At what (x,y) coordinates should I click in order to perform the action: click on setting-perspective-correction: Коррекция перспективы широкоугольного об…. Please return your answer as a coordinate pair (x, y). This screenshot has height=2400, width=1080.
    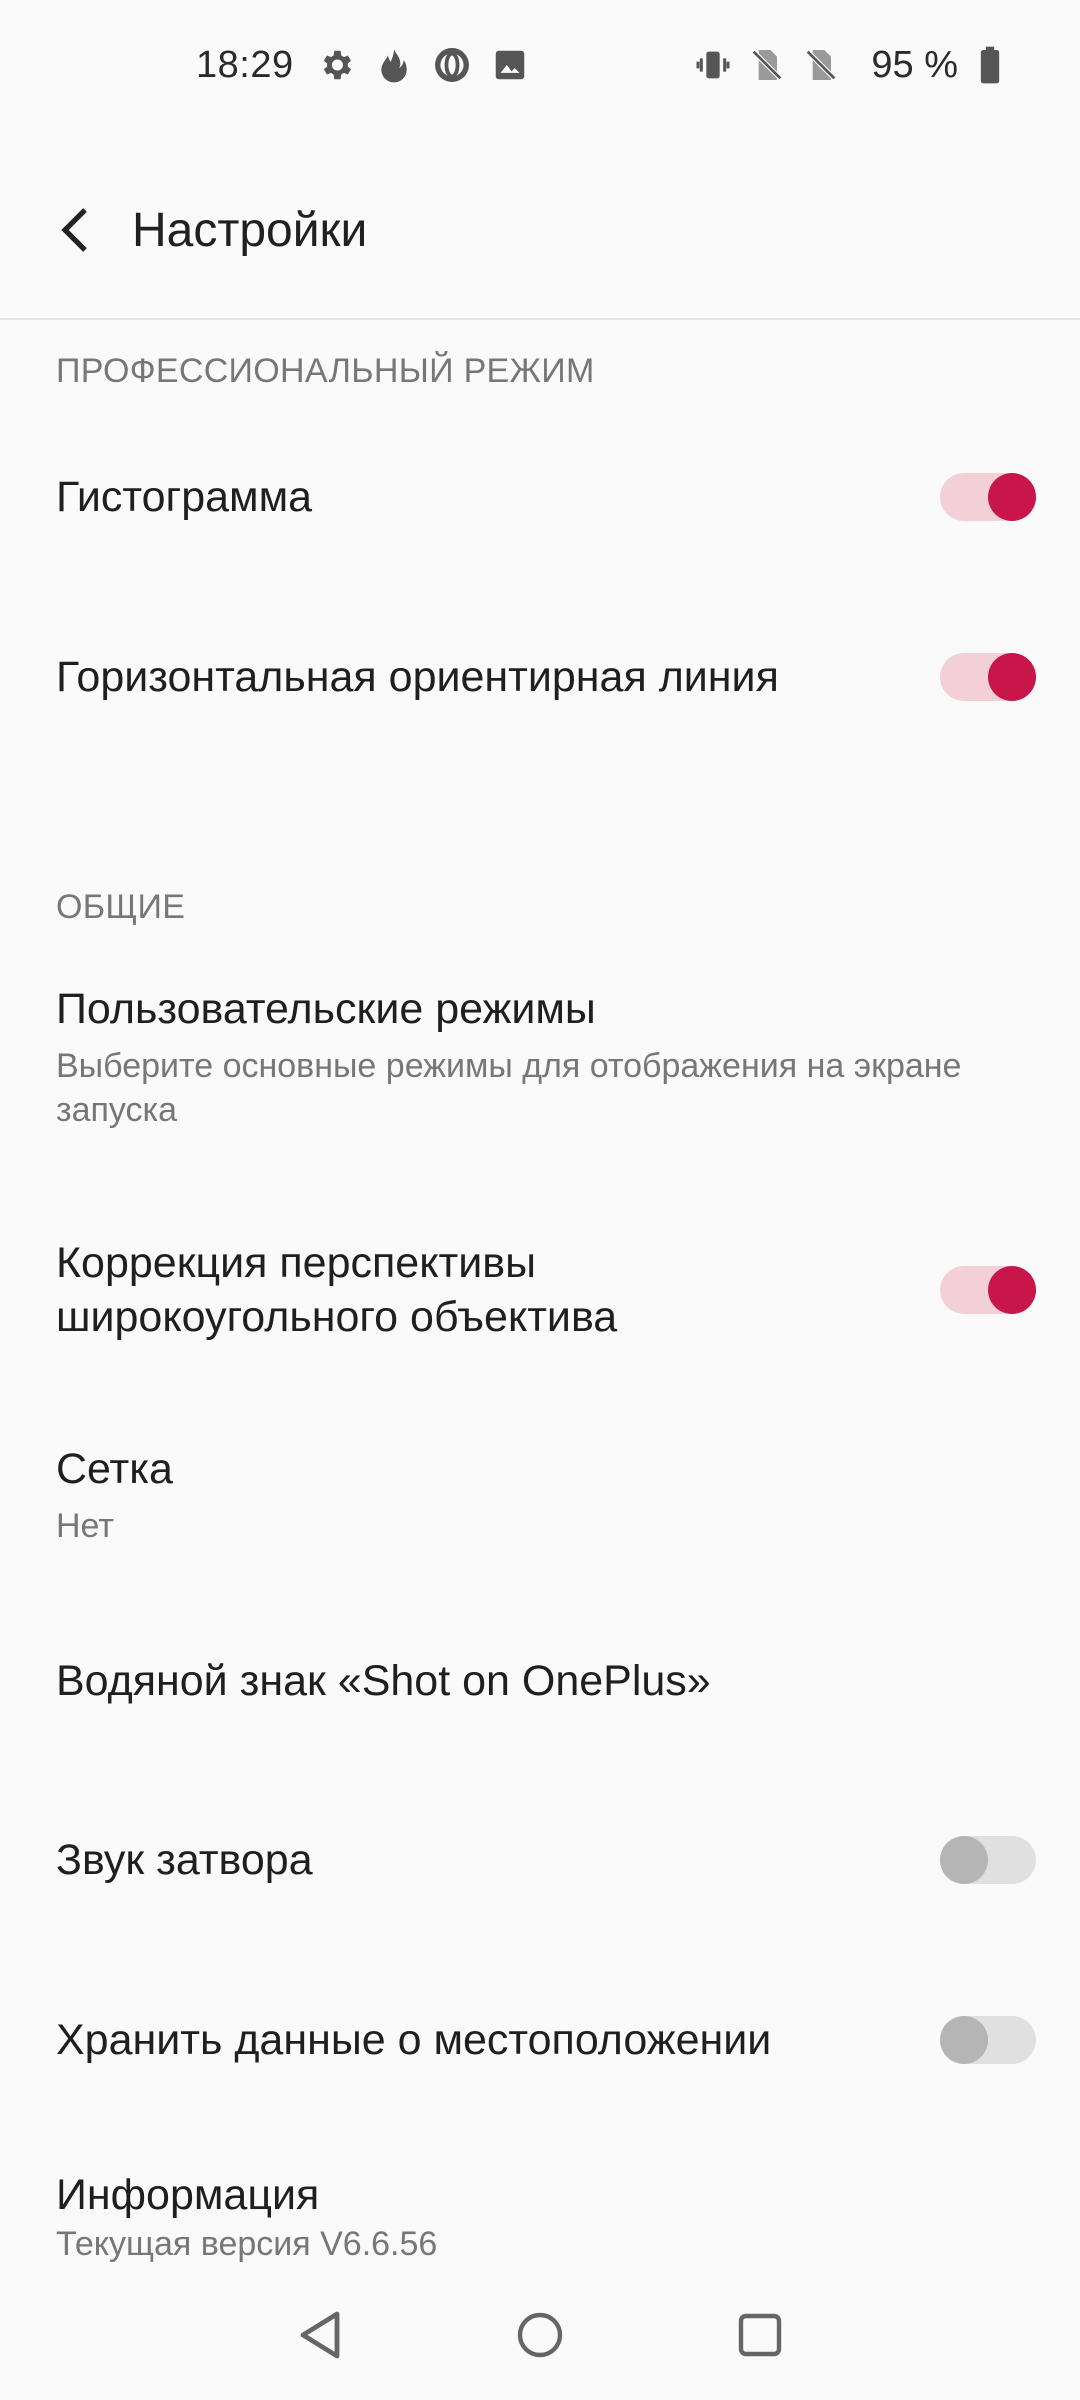
    Looking at the image, I should click on (546, 1290).